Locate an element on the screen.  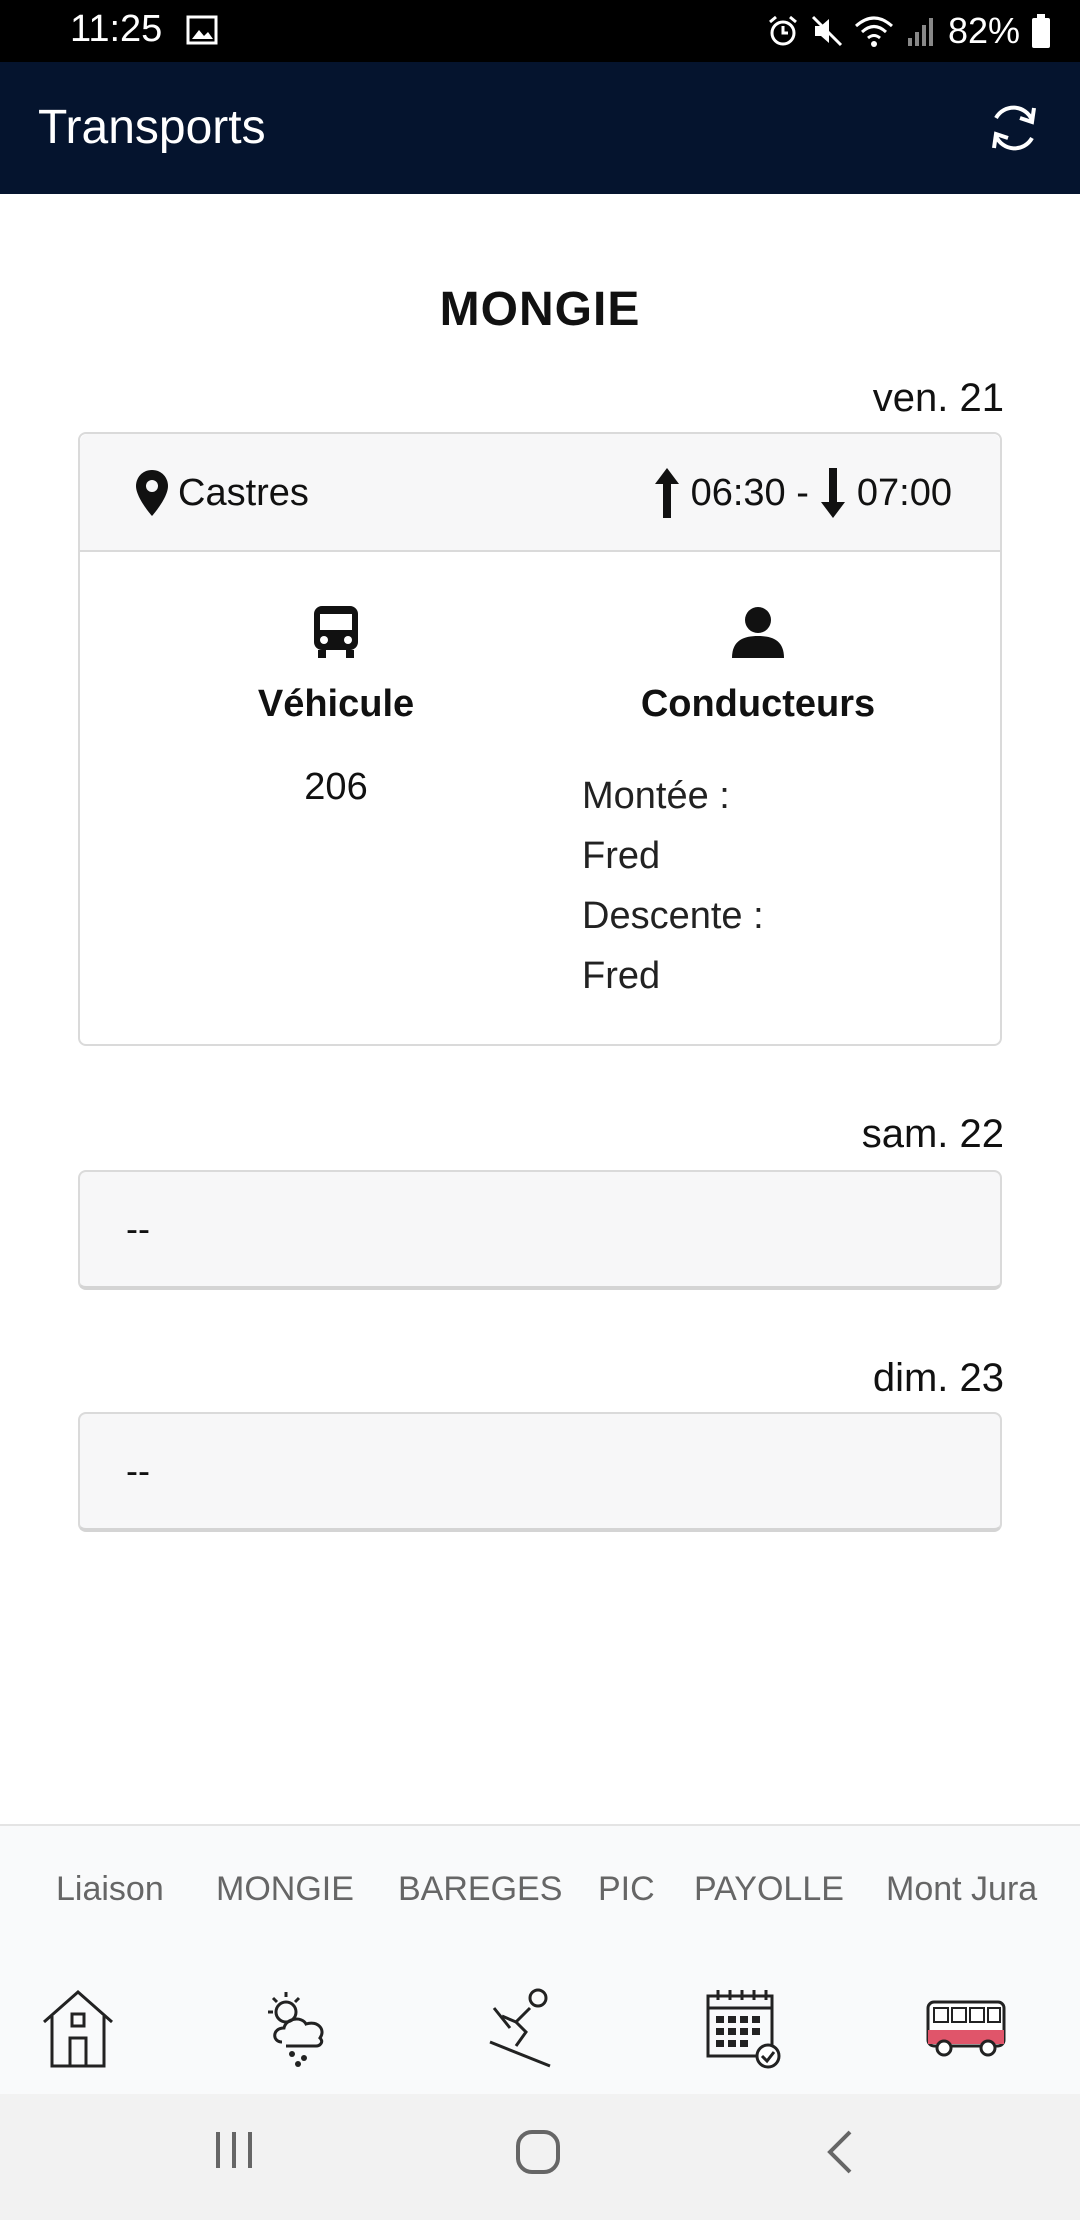
app-bar: Transports is located at coordinates (540, 128).